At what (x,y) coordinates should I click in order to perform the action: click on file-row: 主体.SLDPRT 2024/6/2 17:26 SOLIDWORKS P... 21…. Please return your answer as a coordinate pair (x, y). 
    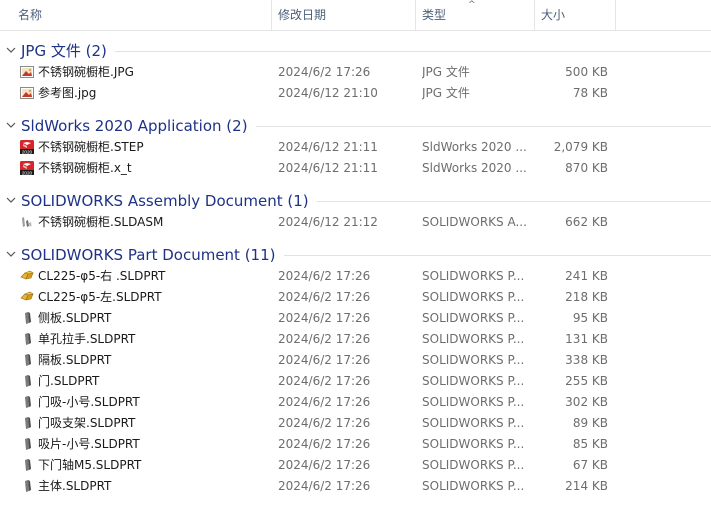
    Looking at the image, I should click on (355, 486).